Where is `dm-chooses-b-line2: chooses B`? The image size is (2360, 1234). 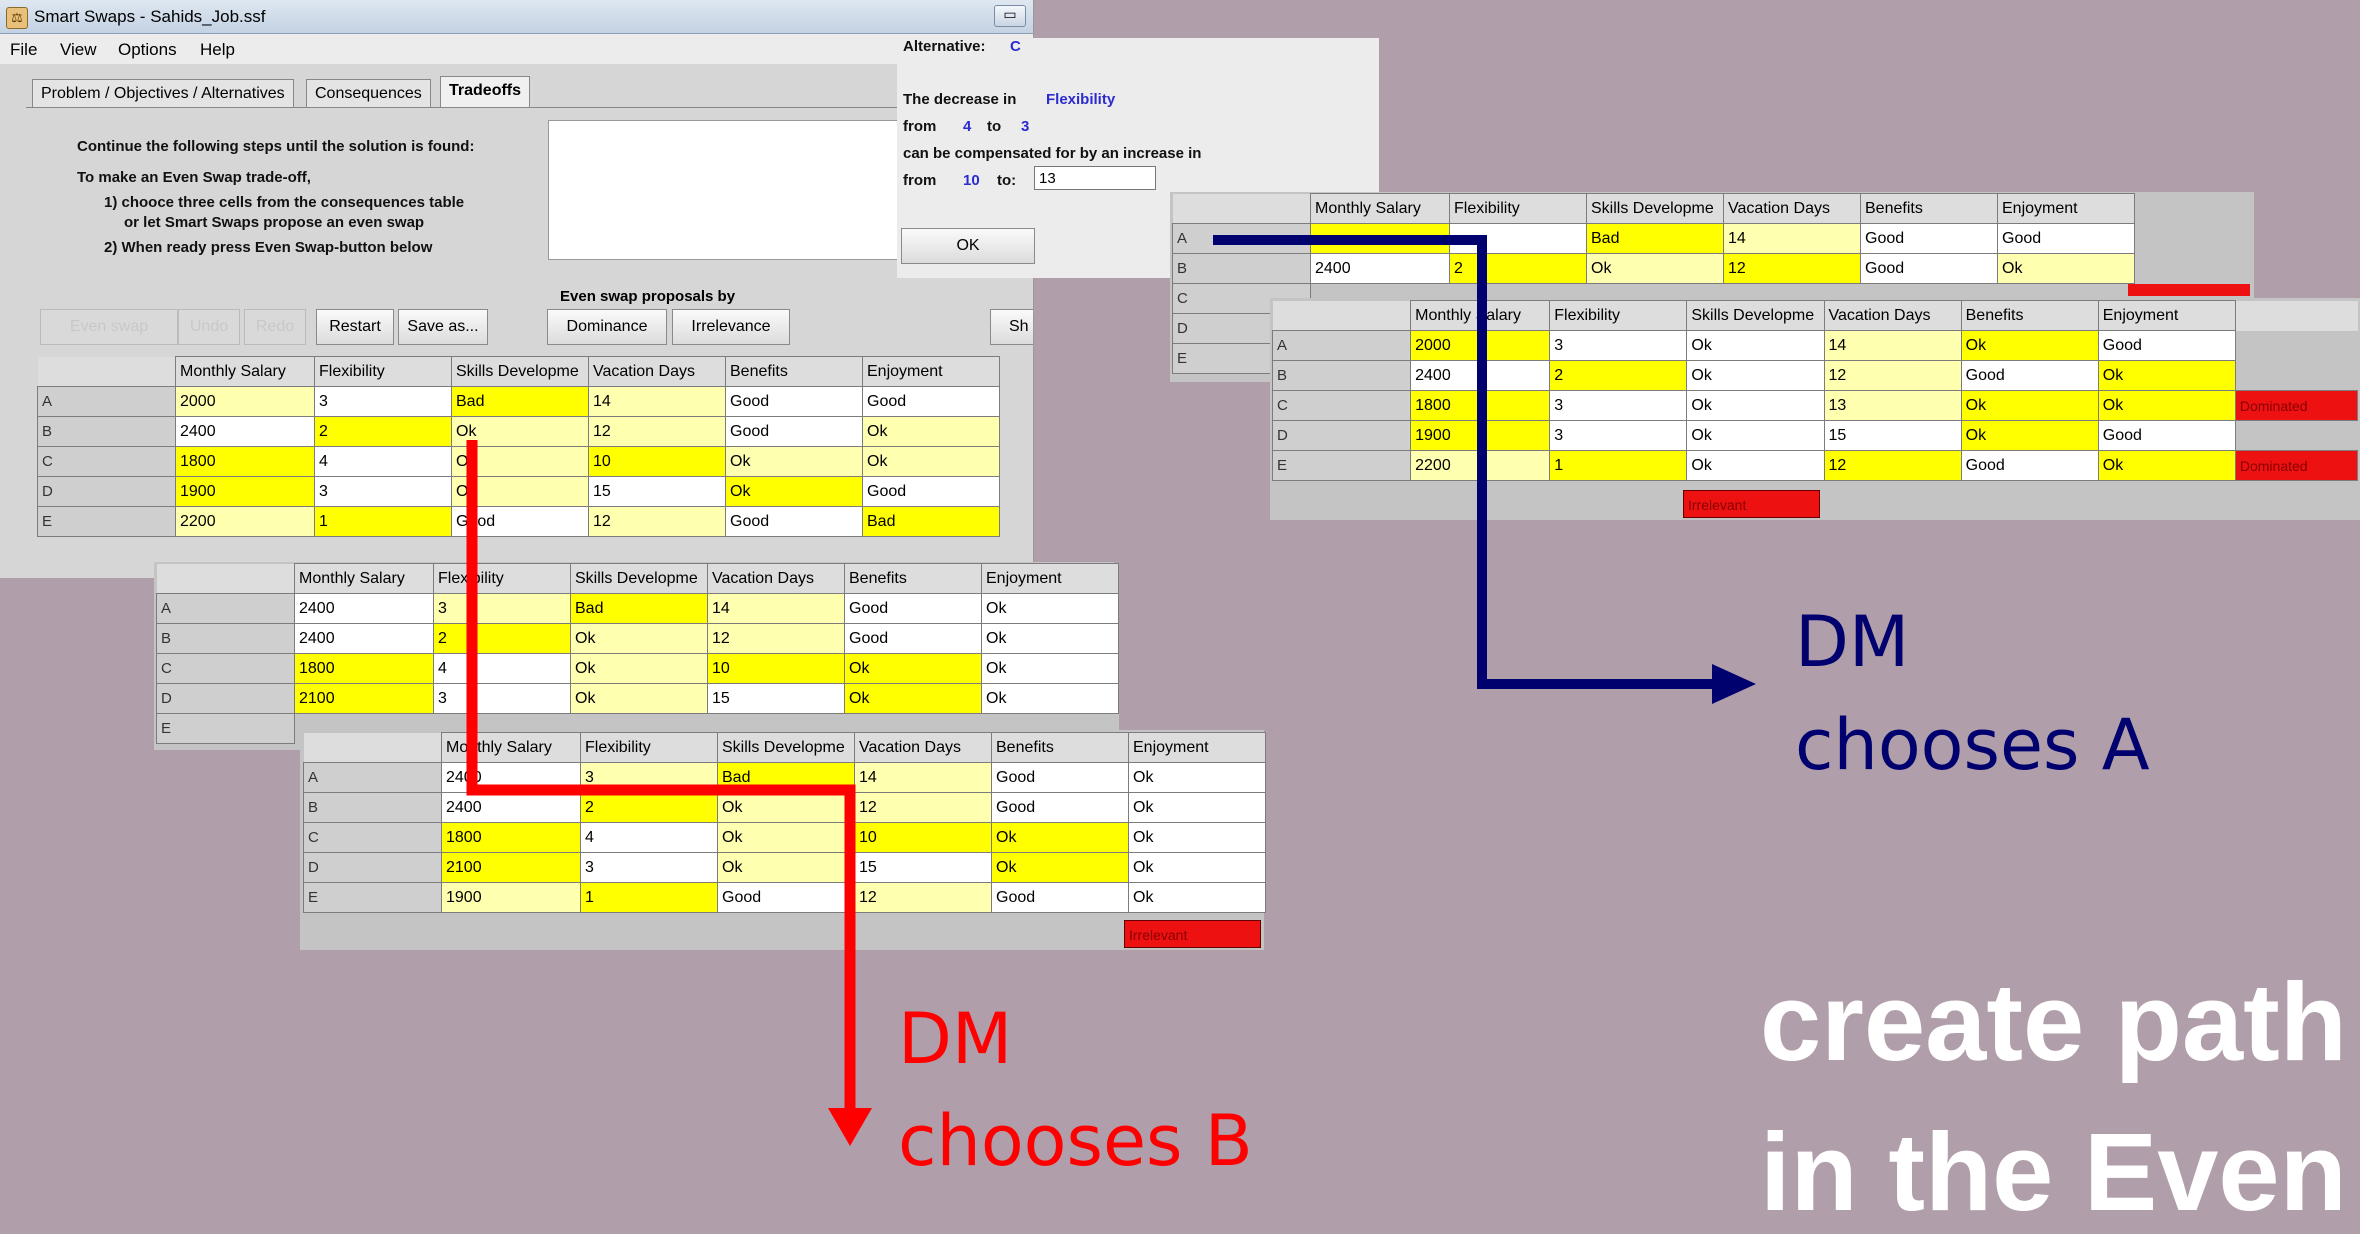
dm-chooses-b-line2: chooses B is located at coordinates (1075, 1141).